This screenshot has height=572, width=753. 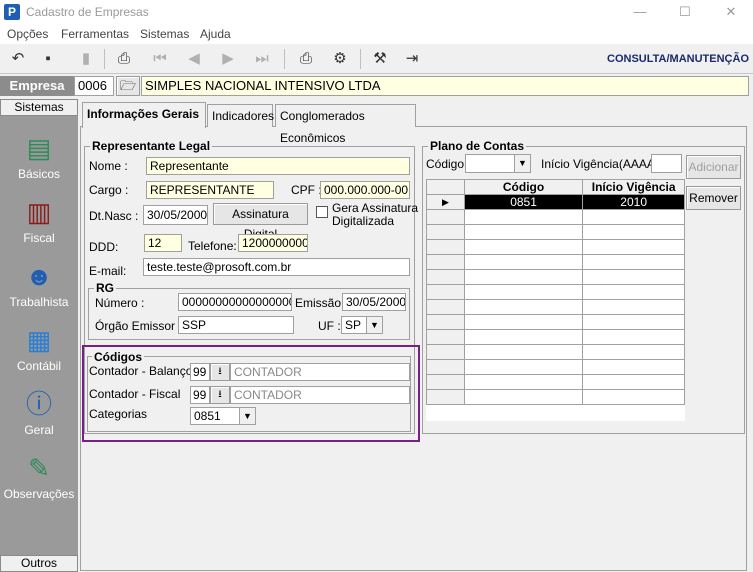 I want to click on sidebar-item-observacoes: ✎ Observações, so click(x=39, y=481).